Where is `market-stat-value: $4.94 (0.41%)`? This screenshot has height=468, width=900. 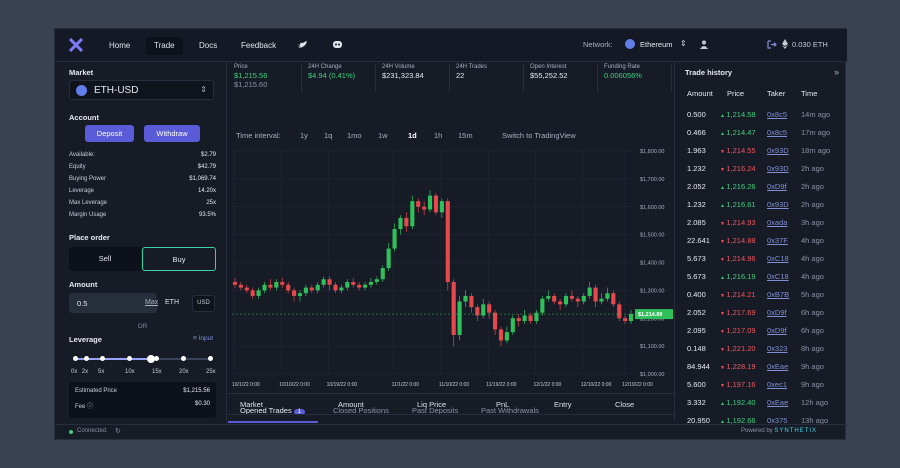 market-stat-value: $4.94 (0.41%) is located at coordinates (332, 75).